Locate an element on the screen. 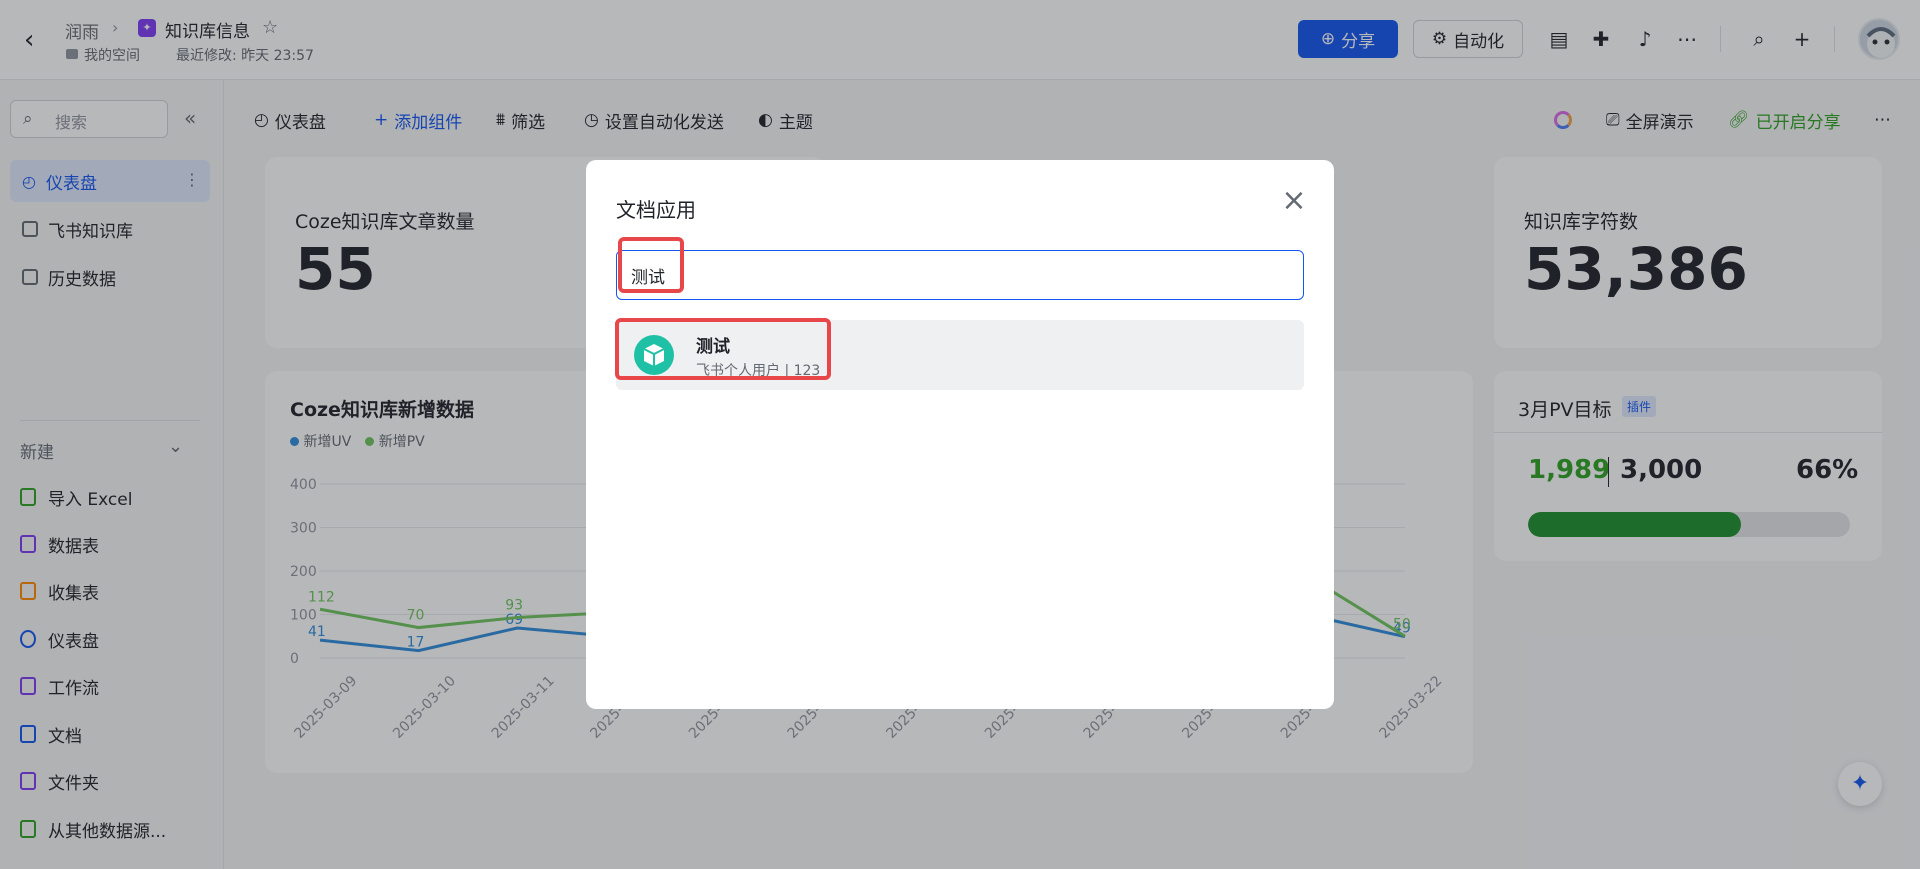 This screenshot has width=1920, height=869. close-icon: × is located at coordinates (1294, 202).